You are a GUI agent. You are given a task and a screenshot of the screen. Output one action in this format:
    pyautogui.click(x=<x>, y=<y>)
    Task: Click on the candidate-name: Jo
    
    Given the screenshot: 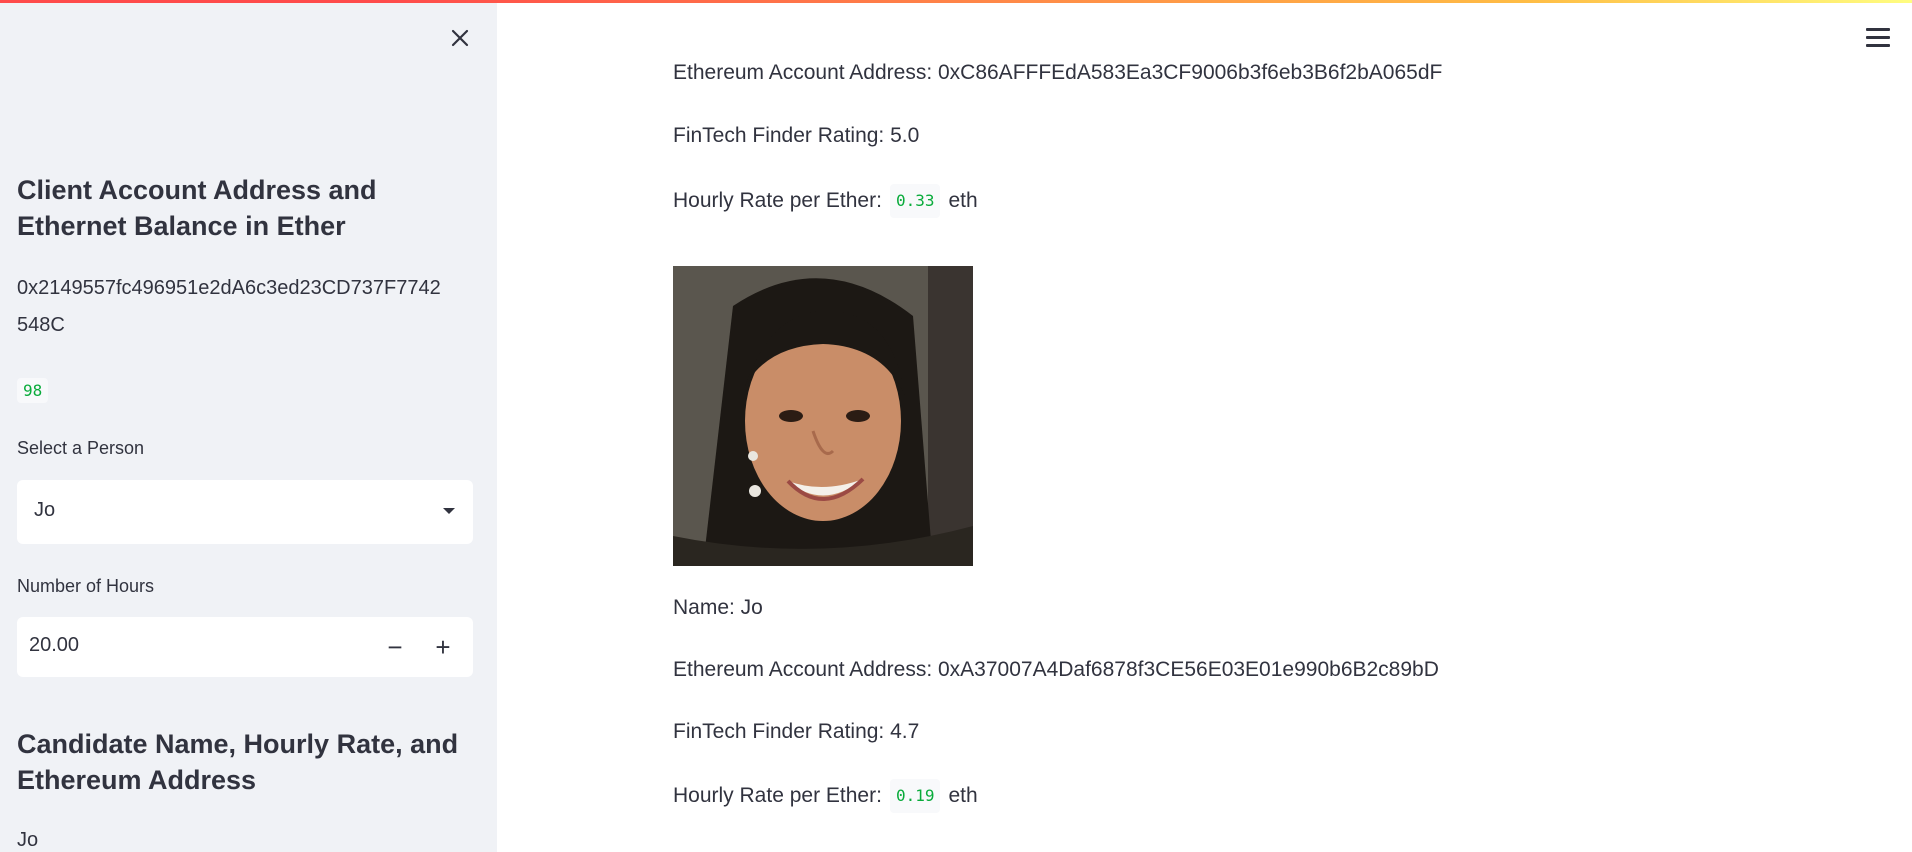 What is the action you would take?
    pyautogui.click(x=28, y=840)
    